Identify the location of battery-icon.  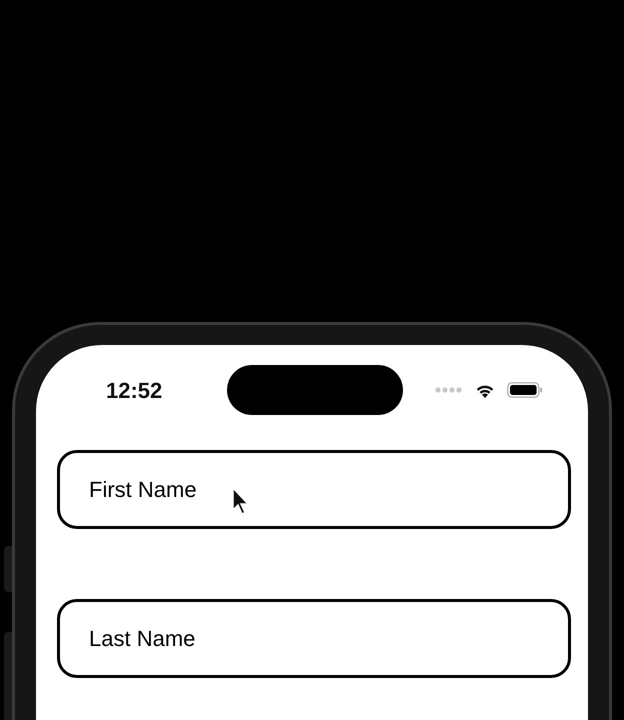
(525, 390).